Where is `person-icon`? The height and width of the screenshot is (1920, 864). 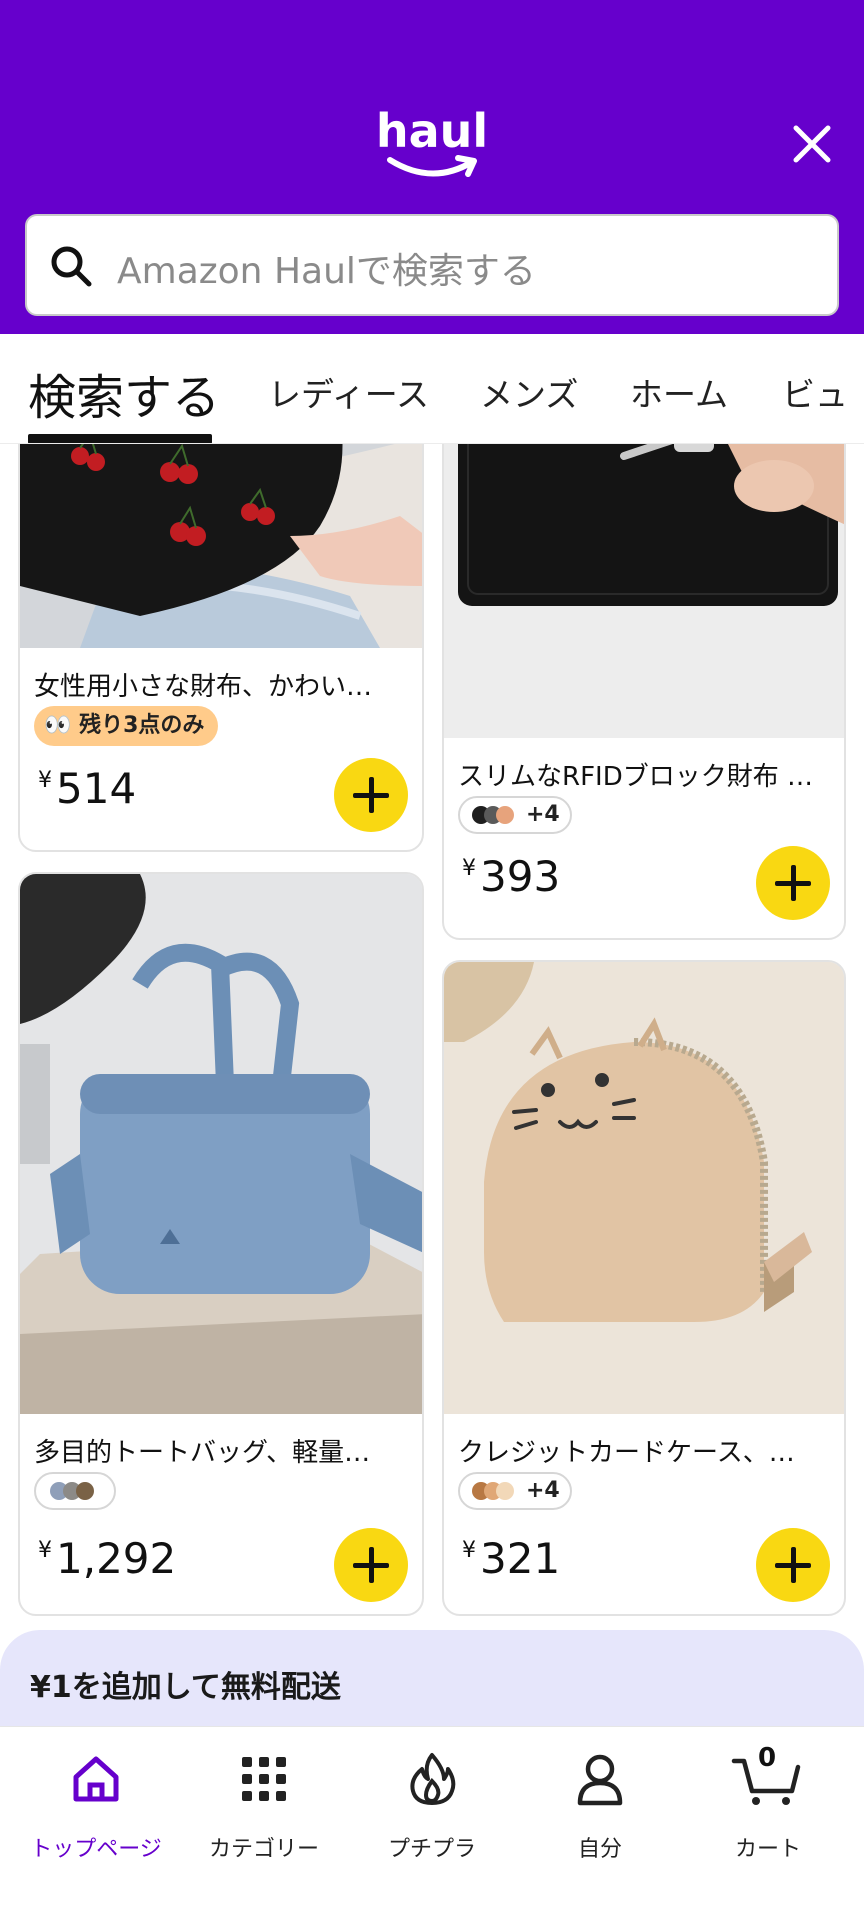 person-icon is located at coordinates (600, 1780).